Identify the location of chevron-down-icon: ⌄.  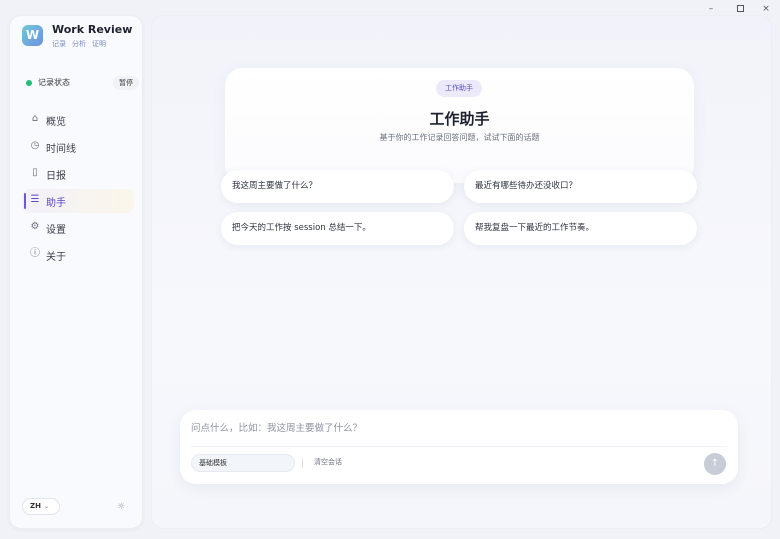
(46, 506).